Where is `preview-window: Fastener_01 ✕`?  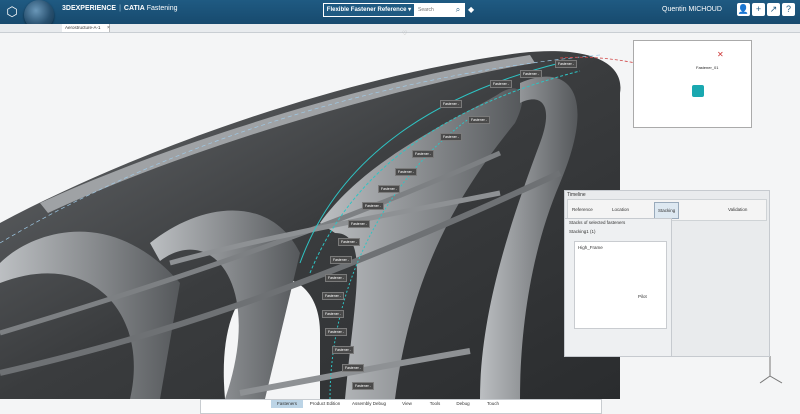
preview-window: Fastener_01 ✕ is located at coordinates (692, 84).